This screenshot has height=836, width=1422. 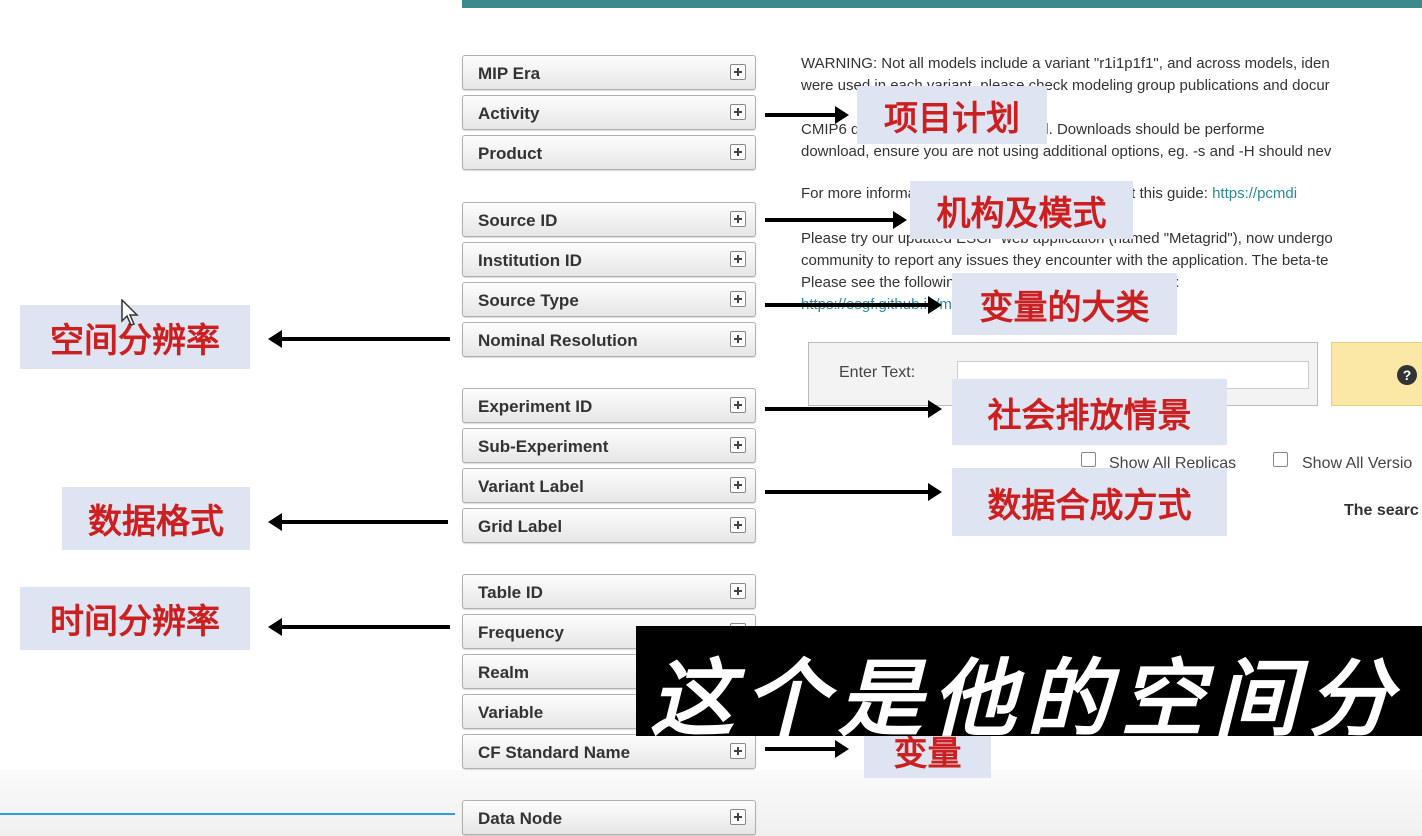 What do you see at coordinates (520, 818) in the screenshot?
I see `facet-label: Data Node` at bounding box center [520, 818].